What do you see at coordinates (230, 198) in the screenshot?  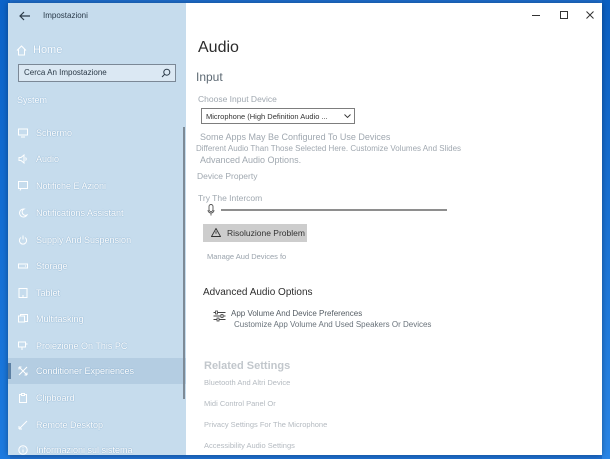 I see `test-microphone-label: Try The Intercom` at bounding box center [230, 198].